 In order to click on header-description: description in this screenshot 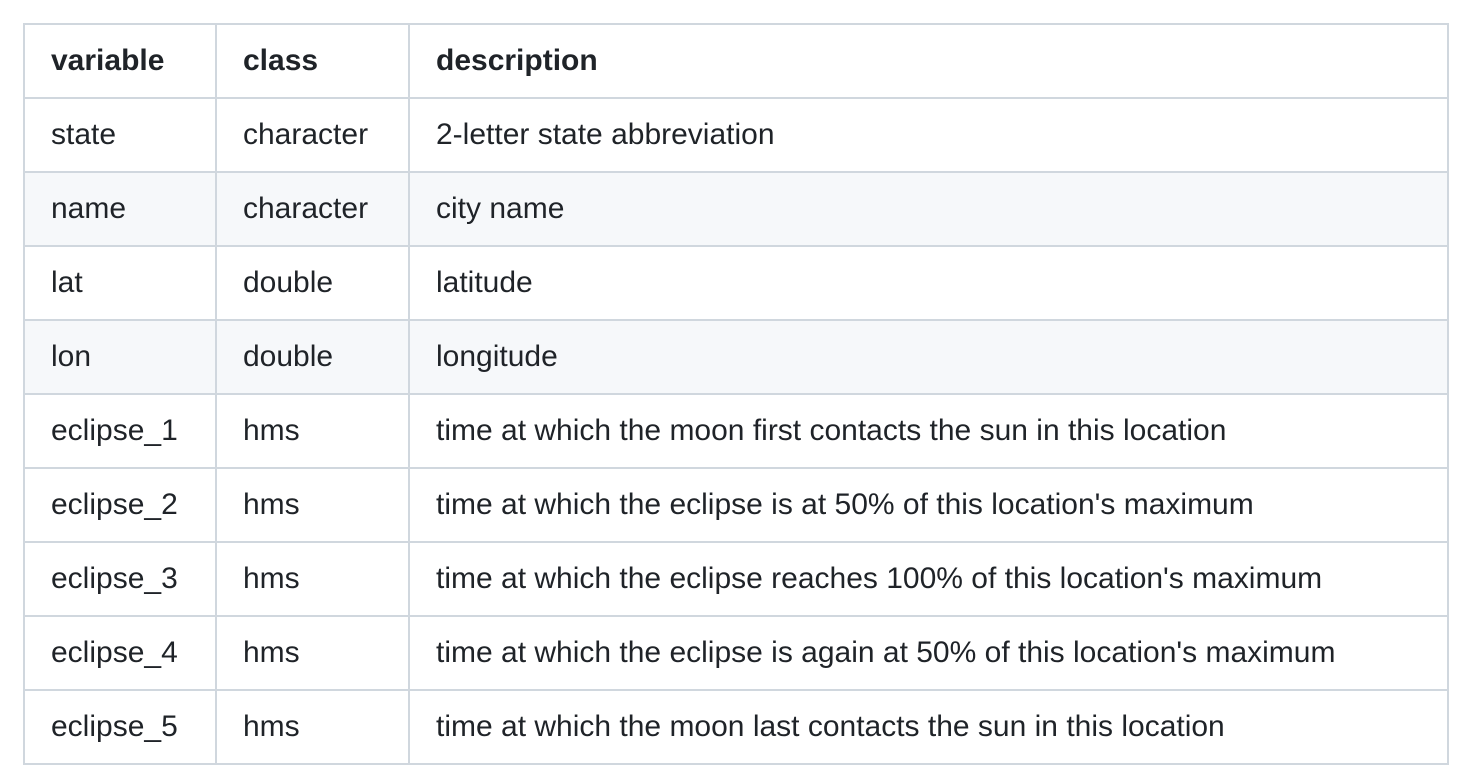, I will do `click(928, 61)`.